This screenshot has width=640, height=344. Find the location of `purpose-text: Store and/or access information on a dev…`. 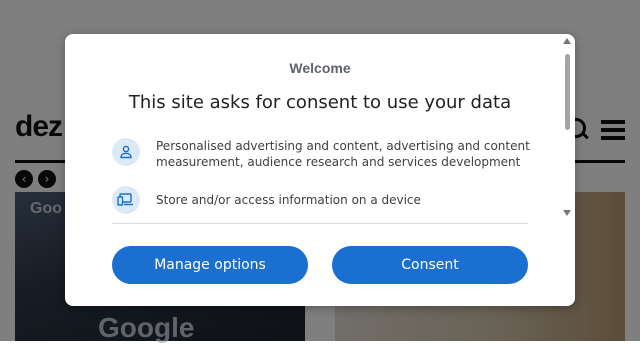

purpose-text: Store and/or access information on a dev… is located at coordinates (288, 200).